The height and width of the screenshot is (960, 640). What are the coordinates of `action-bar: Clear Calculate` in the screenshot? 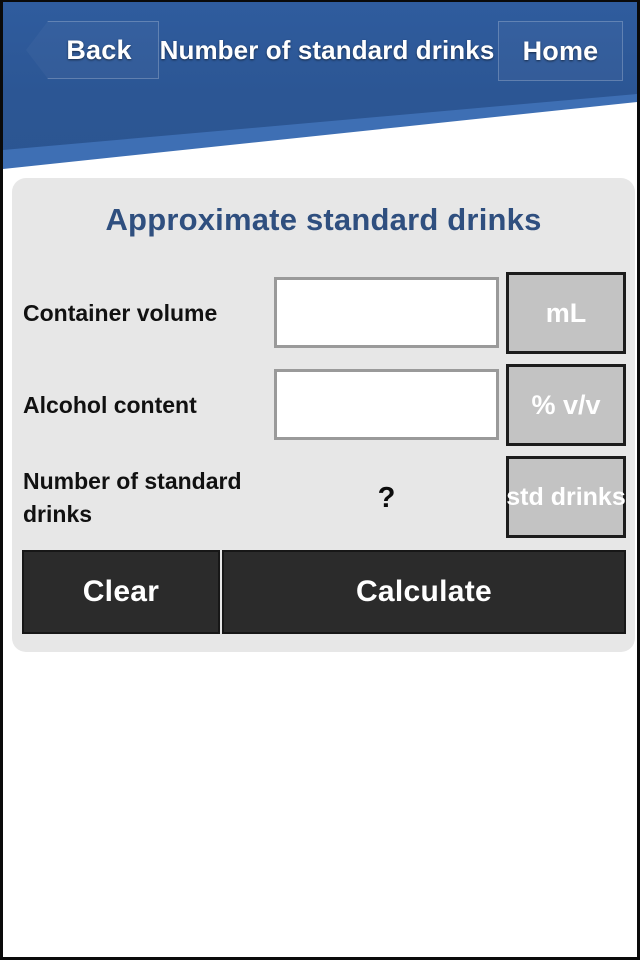 It's located at (323, 596).